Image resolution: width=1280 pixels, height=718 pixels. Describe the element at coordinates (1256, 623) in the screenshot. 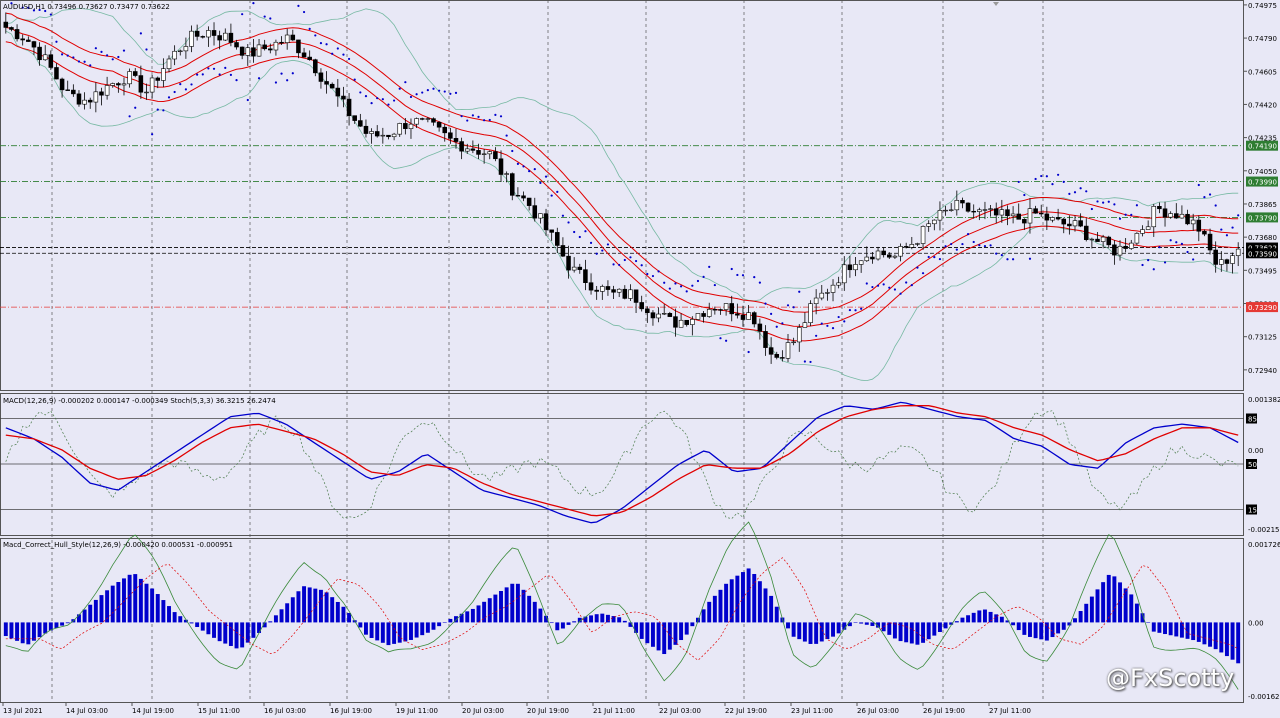

I see `hull-y-tick-label: 0.00` at that location.